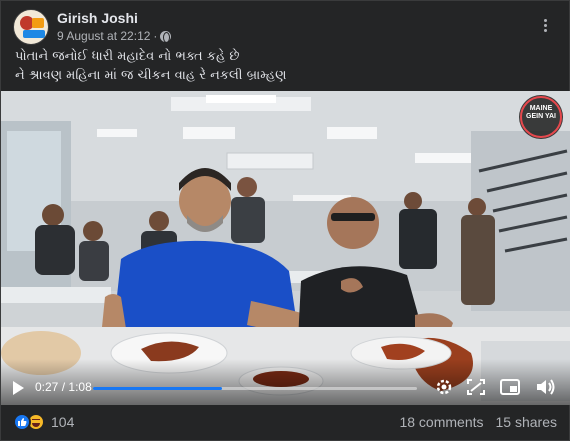 Image resolution: width=570 pixels, height=441 pixels. Describe the element at coordinates (441, 422) in the screenshot. I see `comments-count: 18 comments` at that location.